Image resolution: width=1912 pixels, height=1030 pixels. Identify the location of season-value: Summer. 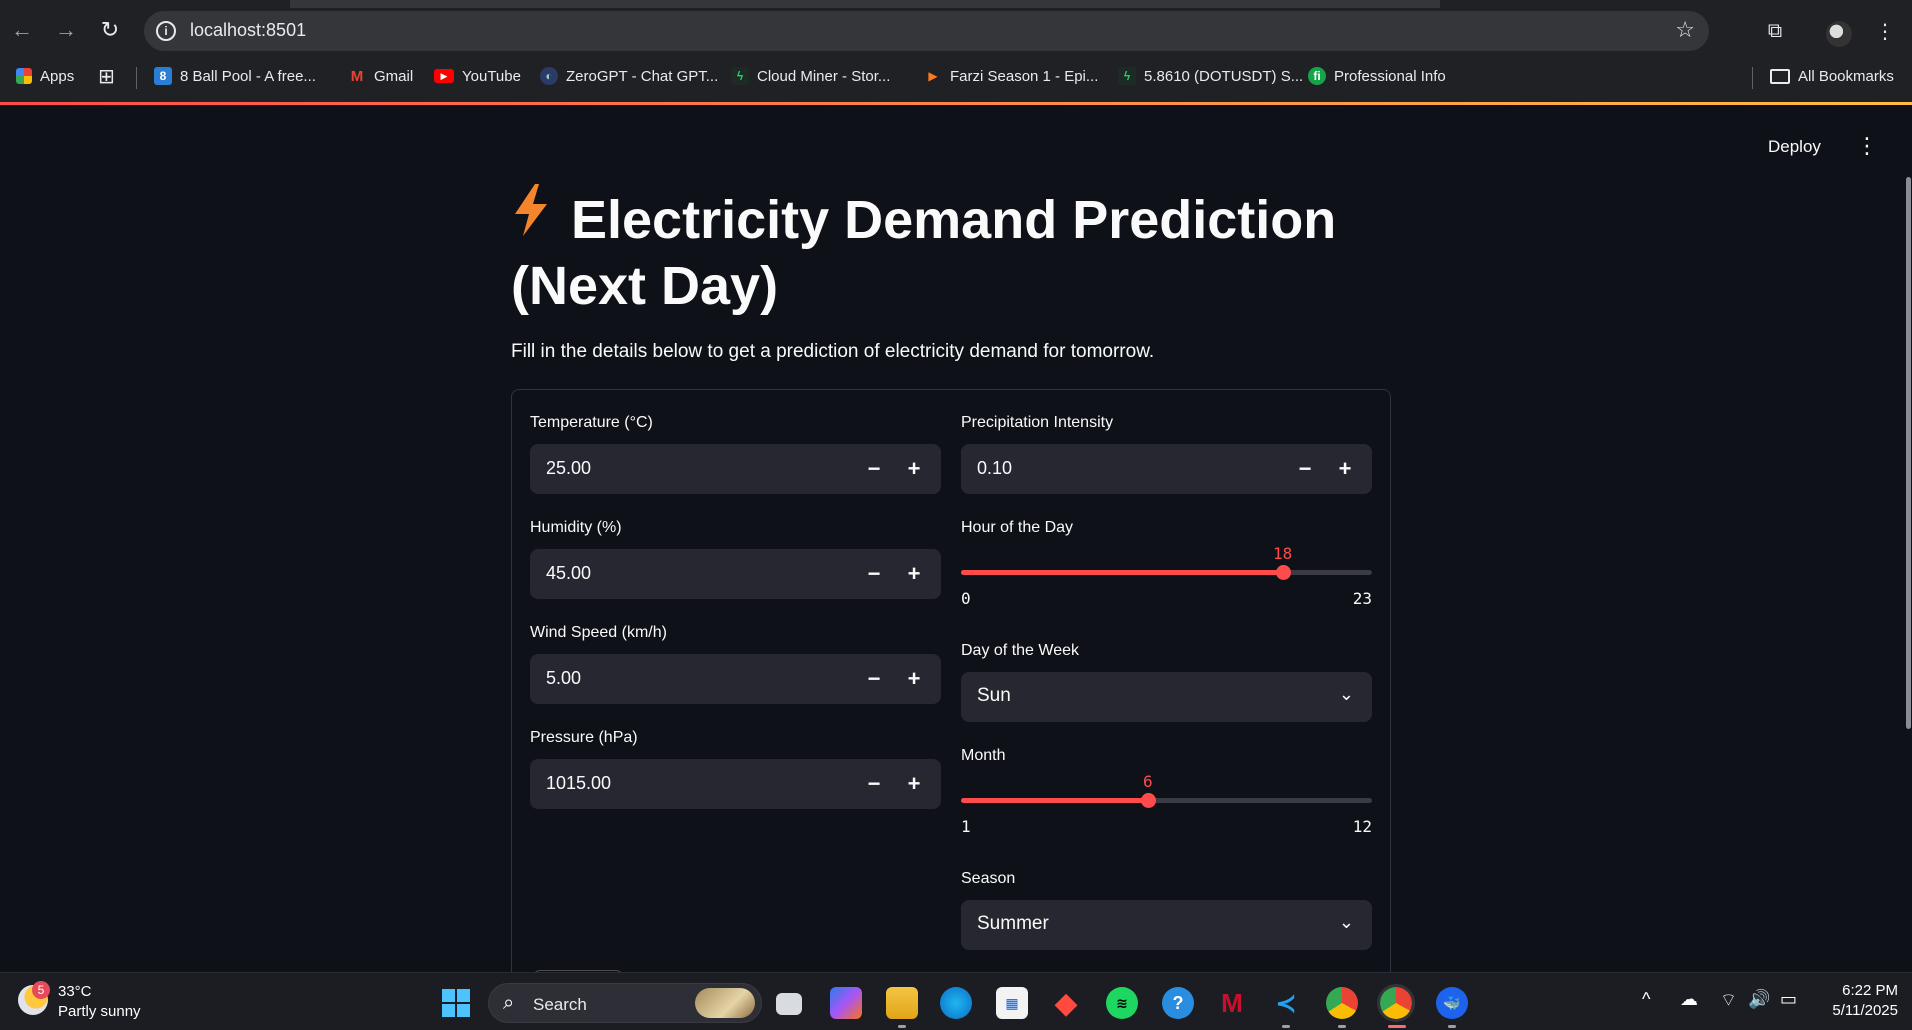
(1013, 924).